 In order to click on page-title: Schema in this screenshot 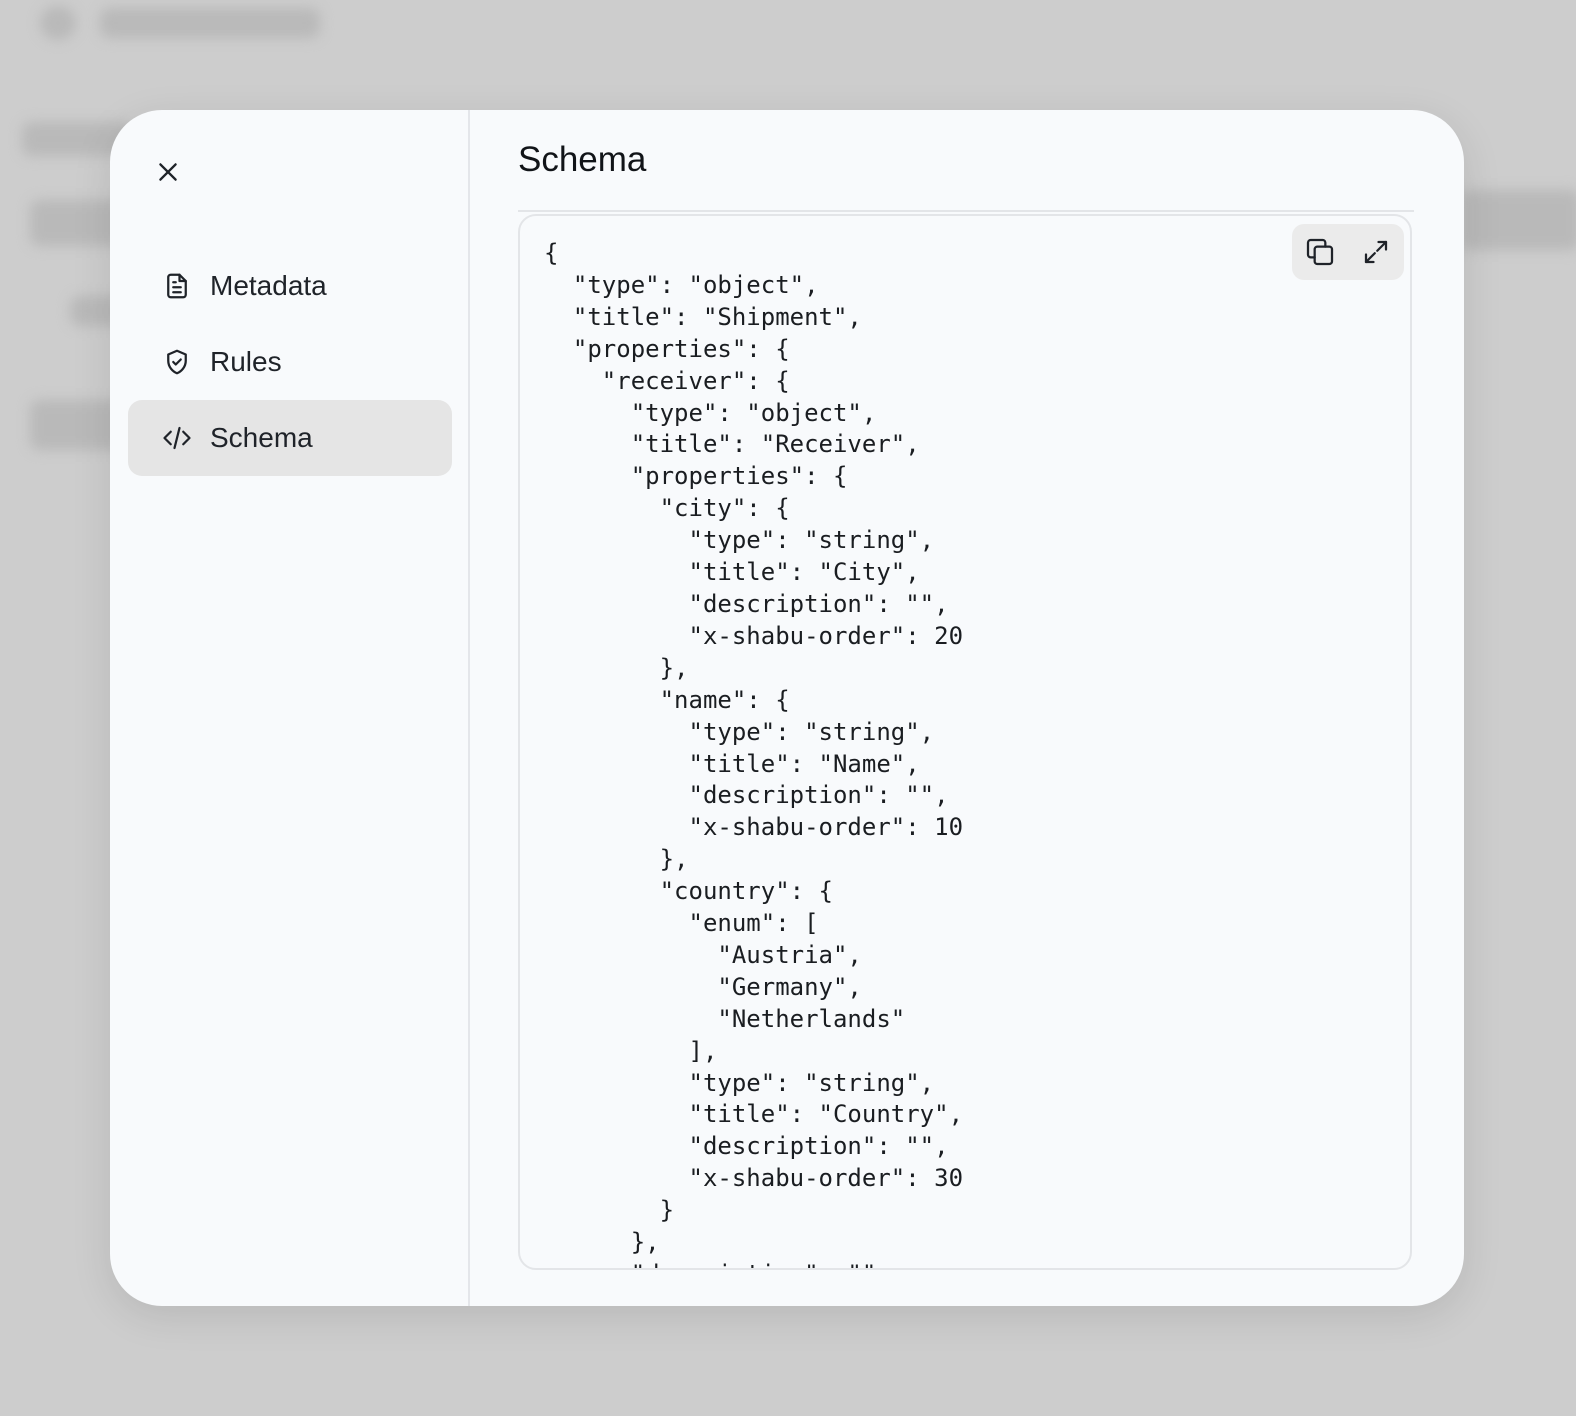, I will do `click(582, 159)`.